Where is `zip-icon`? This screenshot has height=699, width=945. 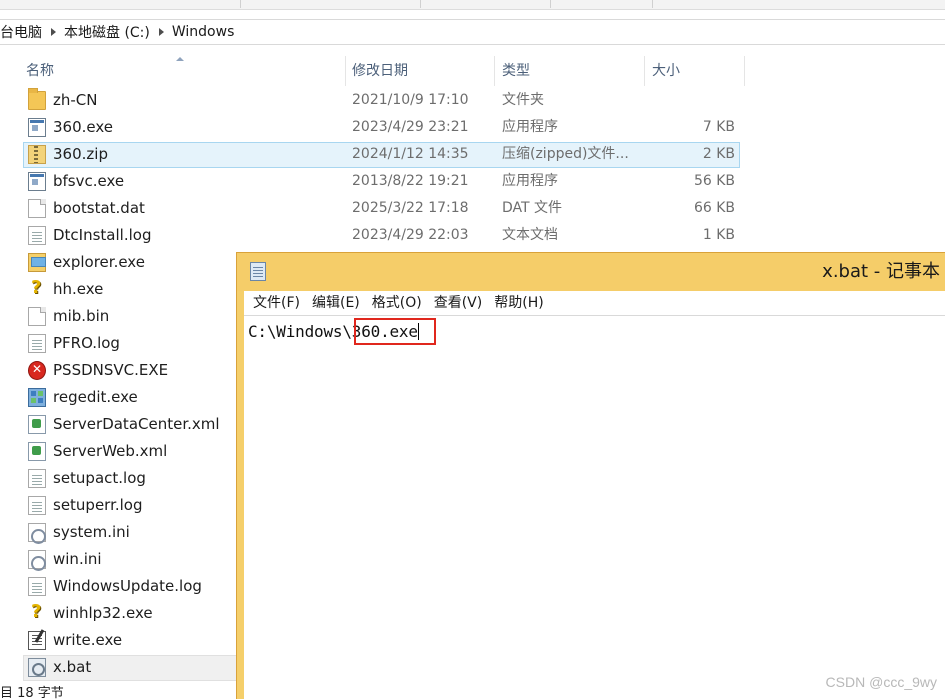
zip-icon is located at coordinates (37, 154).